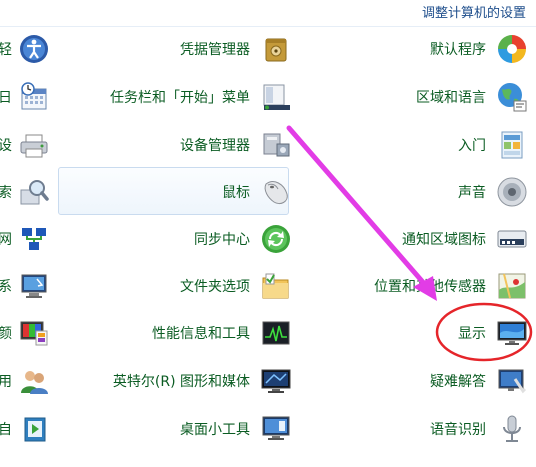  I want to click on cp-item-taskbar-start-menu: 任务栏和「开始」菜单, so click(177, 97).